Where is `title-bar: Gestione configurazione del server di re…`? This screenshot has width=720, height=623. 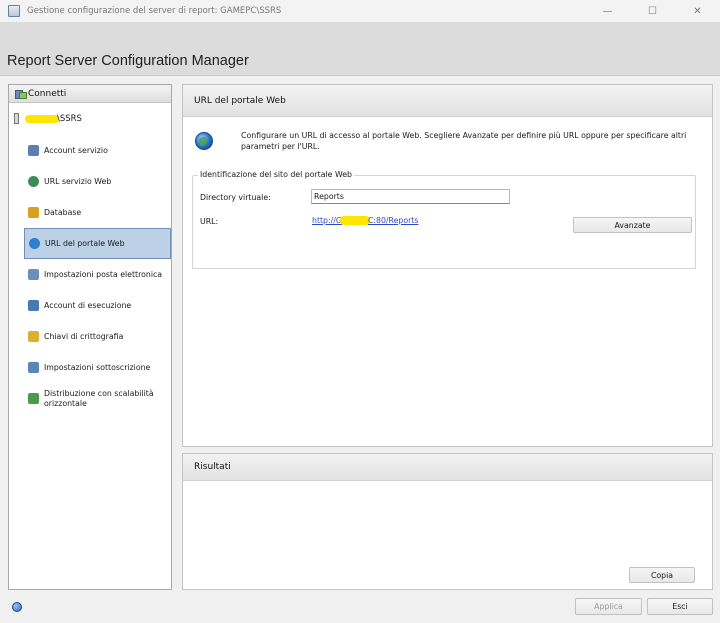 title-bar: Gestione configurazione del server di re… is located at coordinates (360, 11).